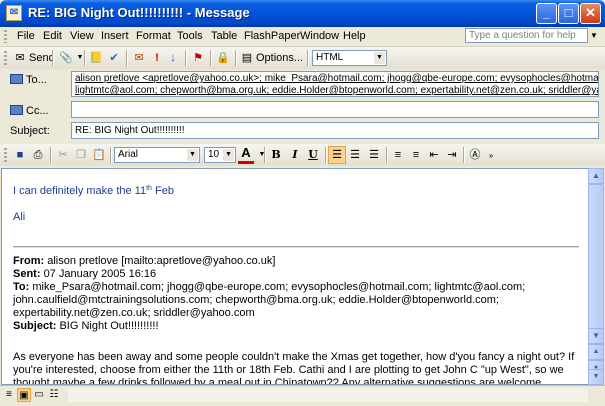 Image resolution: width=605 pixels, height=406 pixels. I want to click on font-color-icon: A, so click(246, 155).